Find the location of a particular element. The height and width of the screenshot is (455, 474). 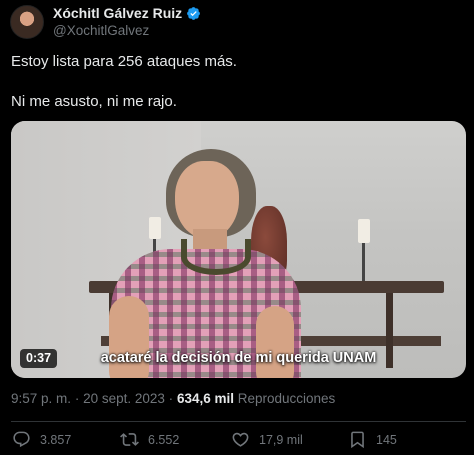

repost-icon is located at coordinates (129, 439).